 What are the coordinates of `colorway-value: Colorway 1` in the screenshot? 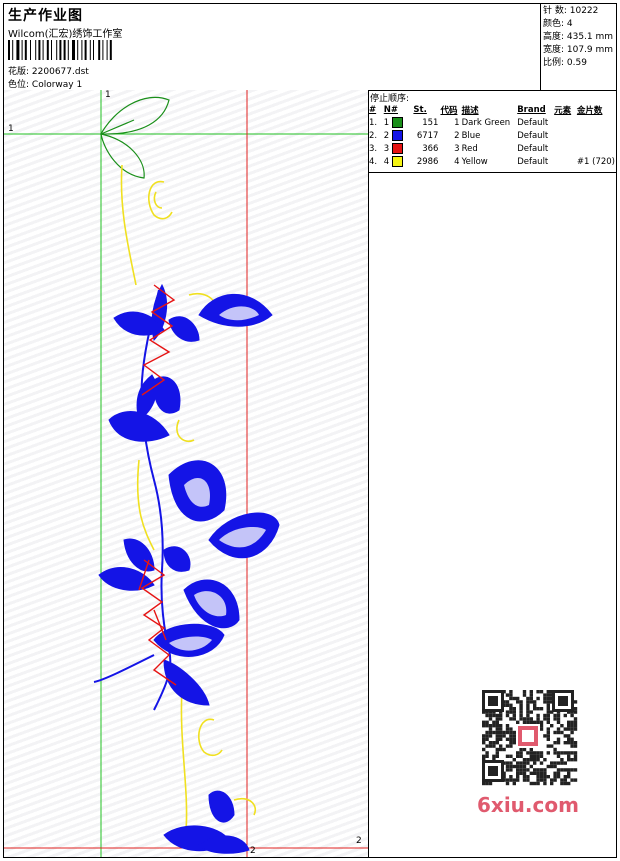 It's located at (57, 85).